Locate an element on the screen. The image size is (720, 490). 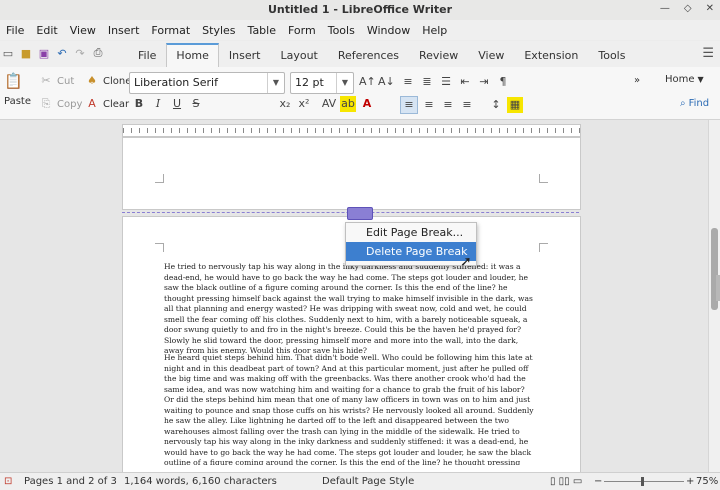
open-icon: ■ is located at coordinates (26, 53).